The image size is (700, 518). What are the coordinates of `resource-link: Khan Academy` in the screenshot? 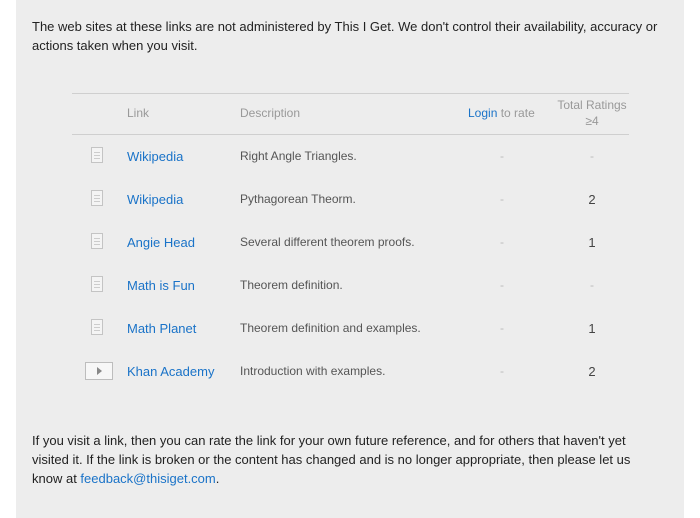 It's located at (170, 371).